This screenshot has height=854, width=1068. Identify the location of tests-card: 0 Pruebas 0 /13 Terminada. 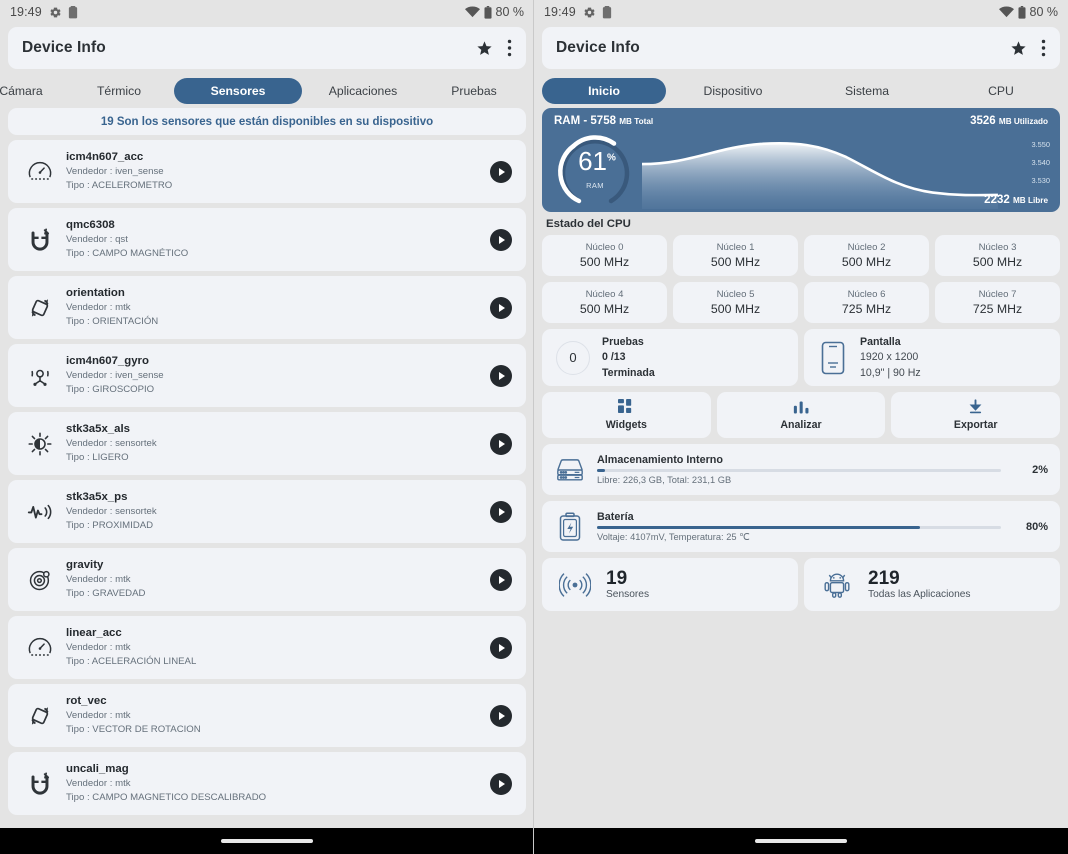
(670, 357).